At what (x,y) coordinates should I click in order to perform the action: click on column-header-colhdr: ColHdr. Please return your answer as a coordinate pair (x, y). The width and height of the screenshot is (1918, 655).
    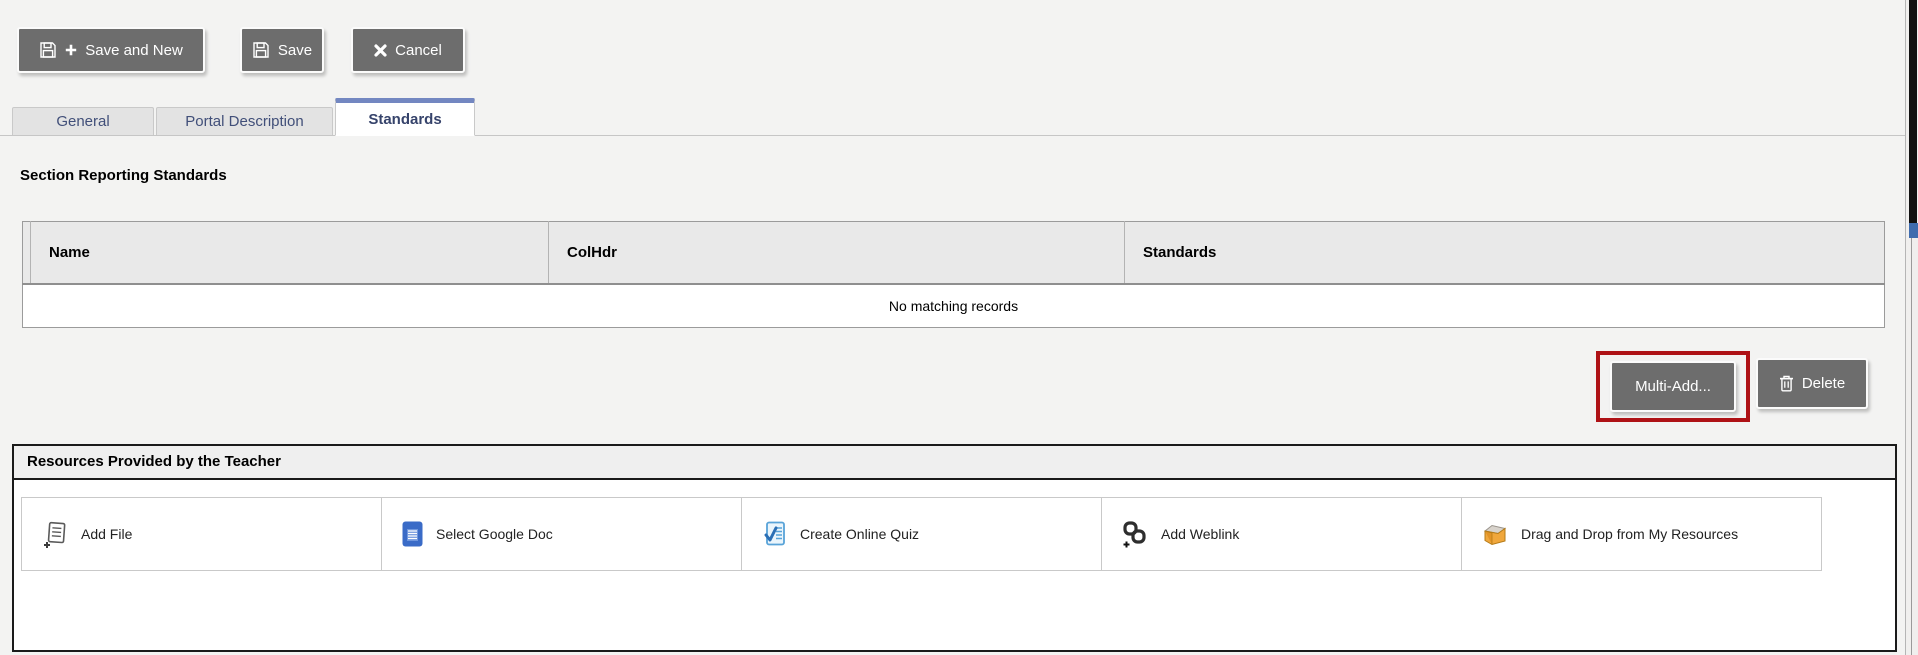
    Looking at the image, I should click on (836, 253).